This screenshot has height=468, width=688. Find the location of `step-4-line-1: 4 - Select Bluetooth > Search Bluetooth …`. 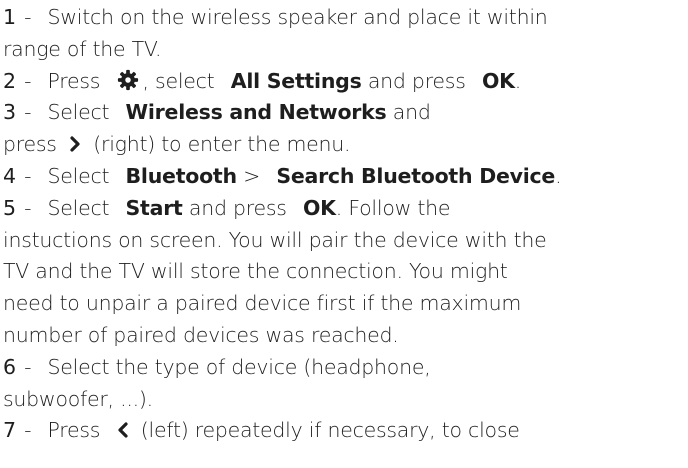

step-4-line-1: 4 - Select Bluetooth > Search Bluetooth … is located at coordinates (345, 177).